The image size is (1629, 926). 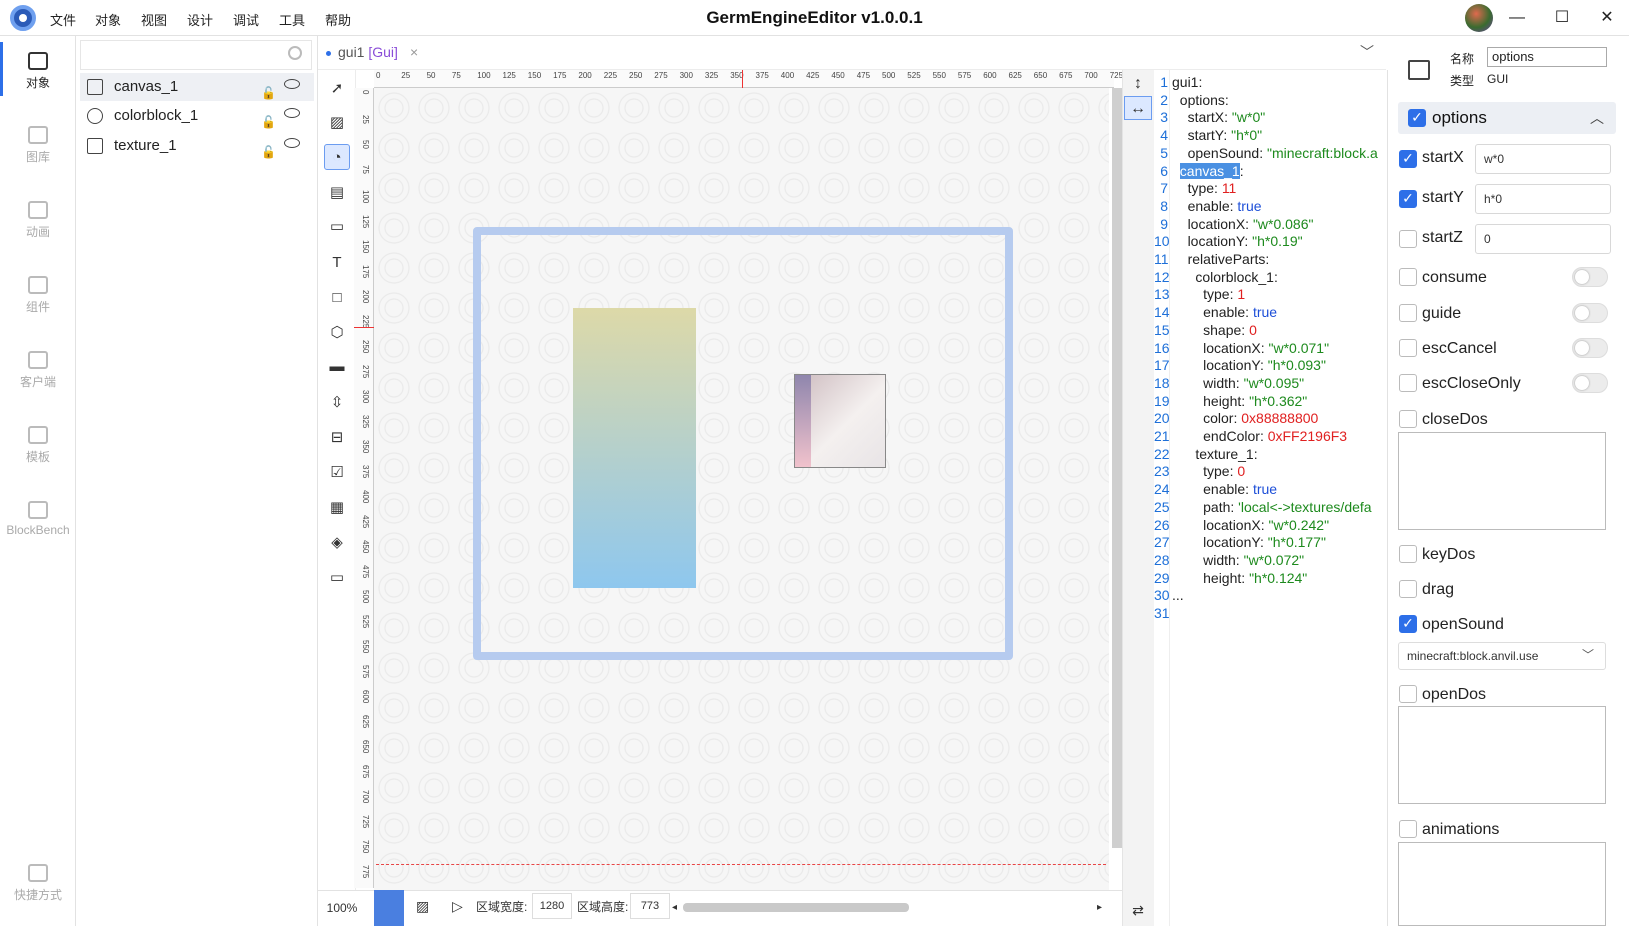 What do you see at coordinates (1408, 419) in the screenshot?
I see `closedos-checkbox` at bounding box center [1408, 419].